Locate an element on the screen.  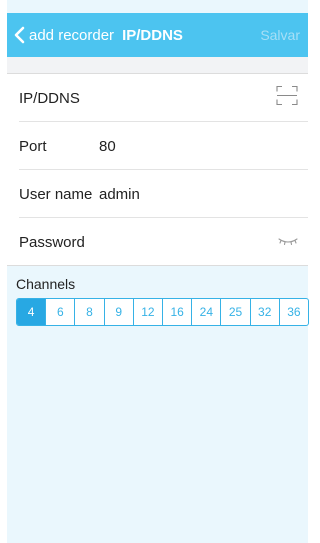
ip-label: IP/DDNS is located at coordinates (49, 98).